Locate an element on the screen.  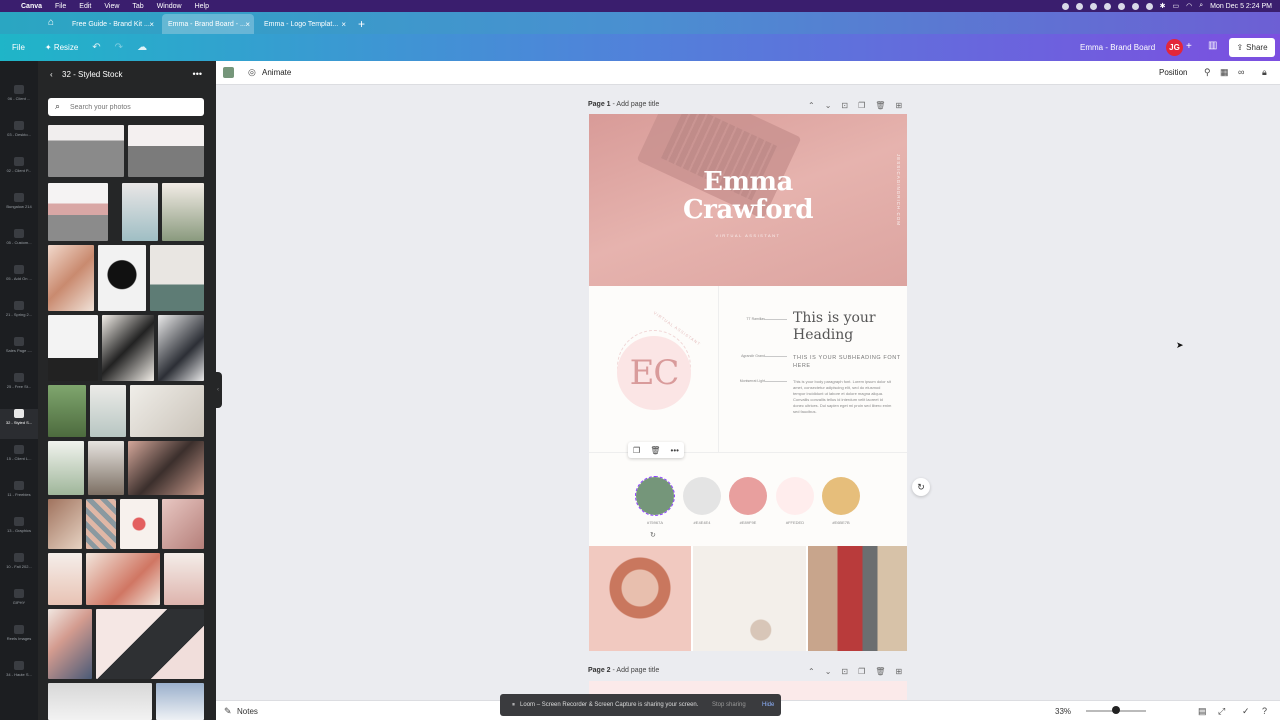
check-icon: ✓ is located at coordinates (1246, 711).